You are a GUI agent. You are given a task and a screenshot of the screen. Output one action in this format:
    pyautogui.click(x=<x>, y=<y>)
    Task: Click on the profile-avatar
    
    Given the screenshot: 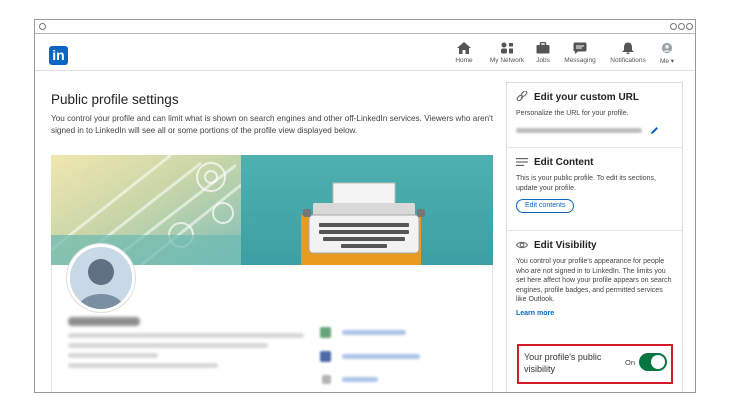 What is the action you would take?
    pyautogui.click(x=101, y=278)
    